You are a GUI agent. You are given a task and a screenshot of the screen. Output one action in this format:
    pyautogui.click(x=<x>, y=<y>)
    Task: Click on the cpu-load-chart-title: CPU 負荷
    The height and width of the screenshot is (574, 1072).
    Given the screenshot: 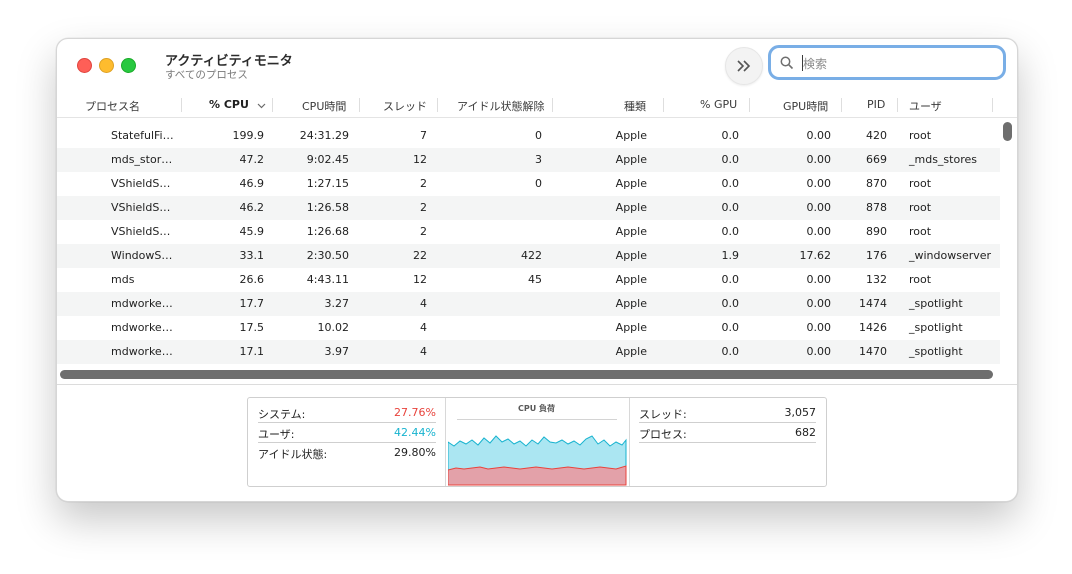 What is the action you would take?
    pyautogui.click(x=537, y=408)
    